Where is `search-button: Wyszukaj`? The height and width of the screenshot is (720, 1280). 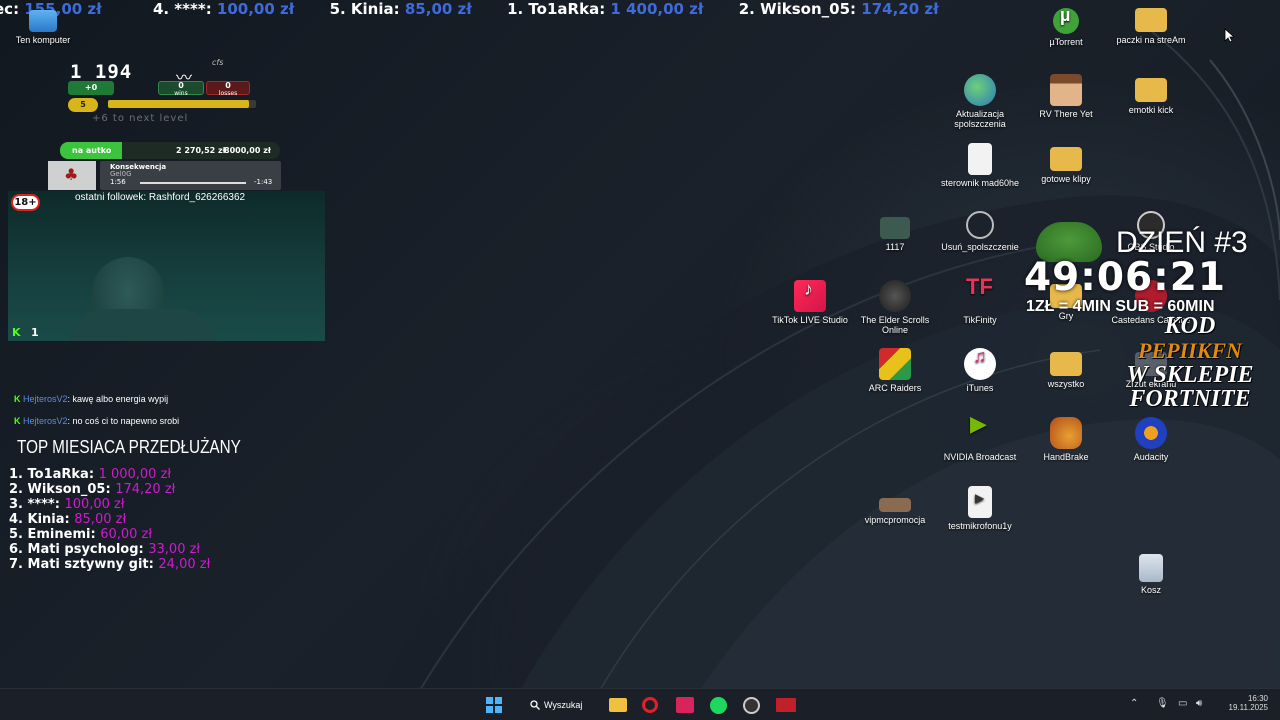 search-button: Wyszukaj is located at coordinates (558, 705).